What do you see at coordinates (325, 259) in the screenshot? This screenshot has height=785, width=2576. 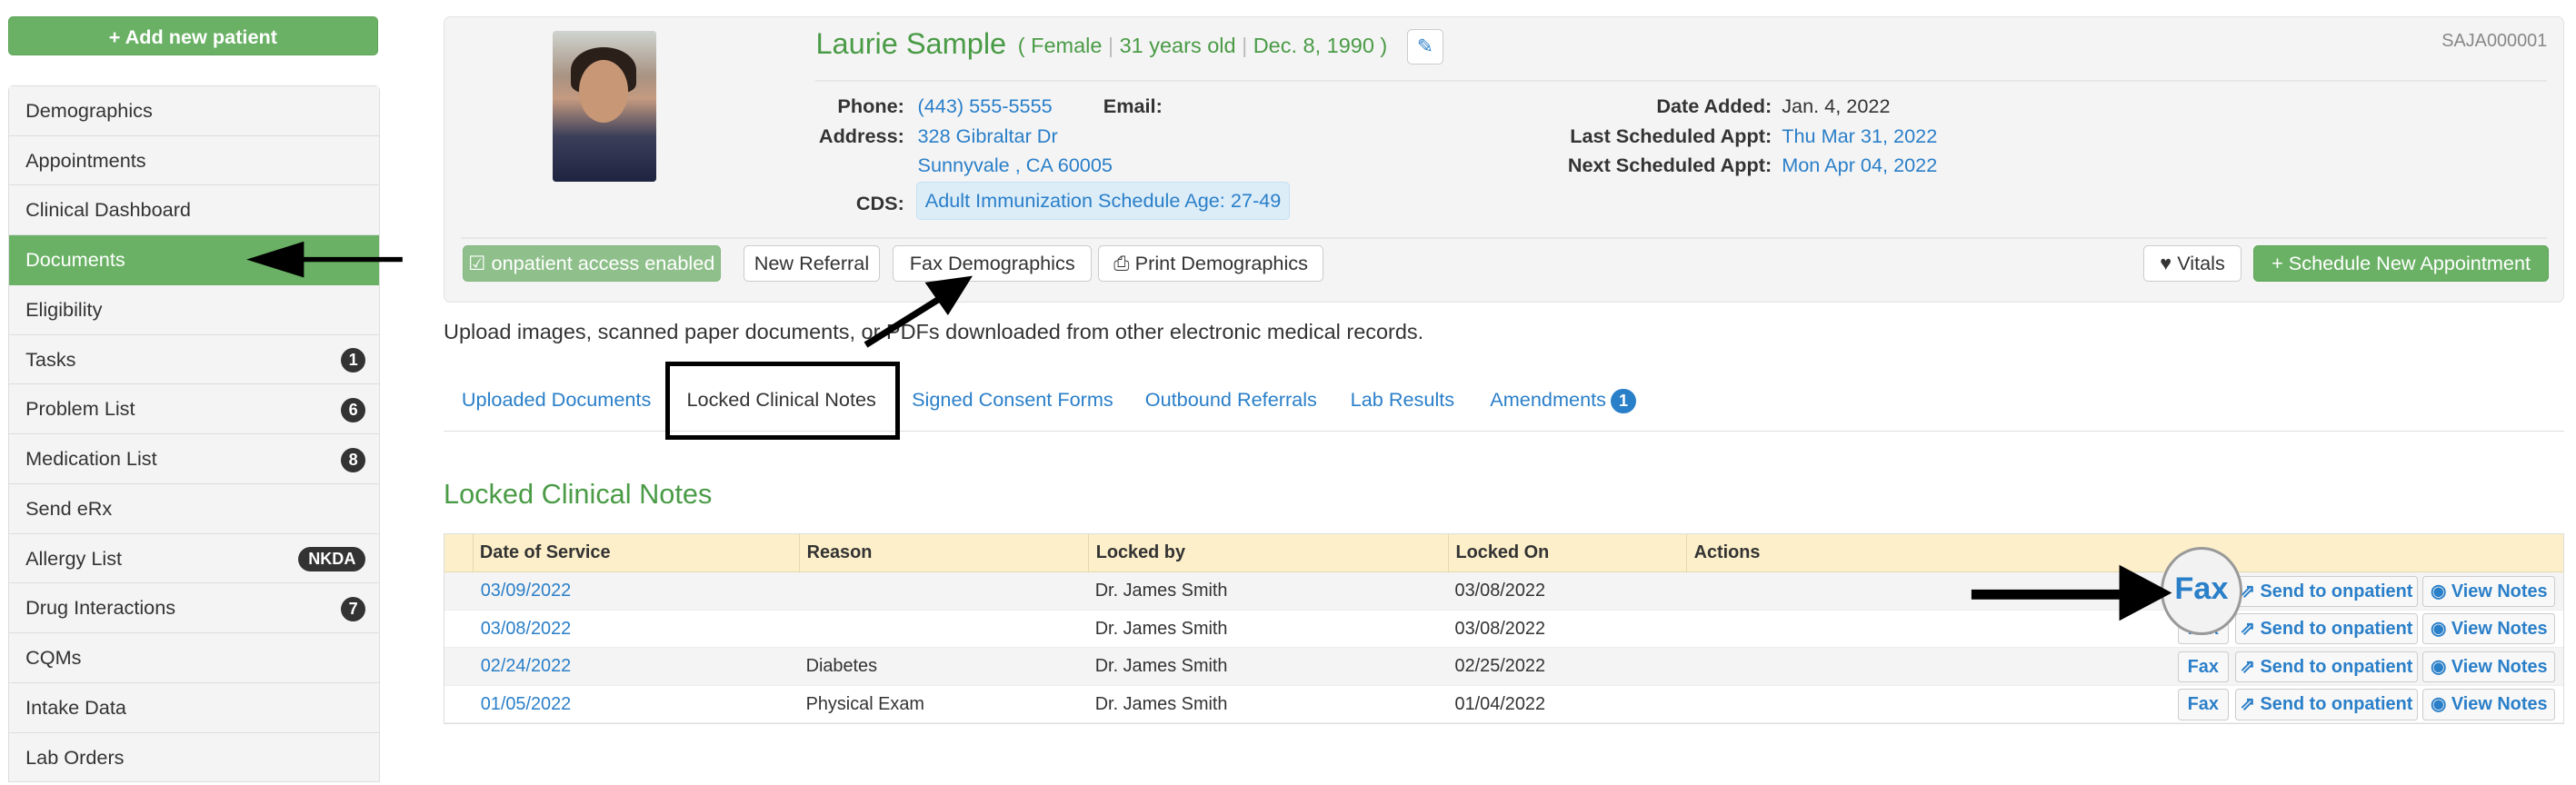 I see `arrow-to-documents` at bounding box center [325, 259].